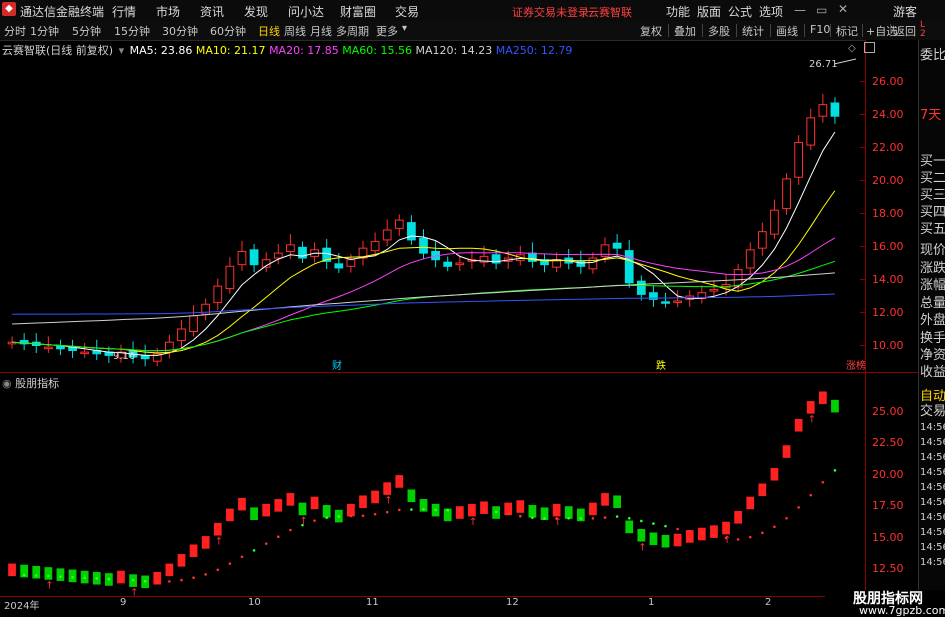 The image size is (945, 617). Describe the element at coordinates (295, 31) in the screenshot. I see `period-weekly: 周线` at that location.